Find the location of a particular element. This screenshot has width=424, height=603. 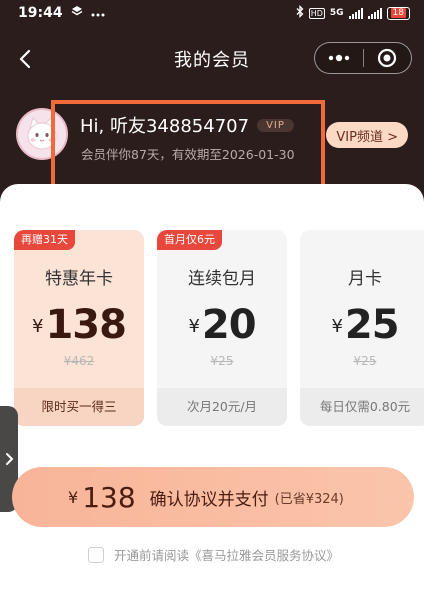

plan-name: 月卡 is located at coordinates (365, 279).